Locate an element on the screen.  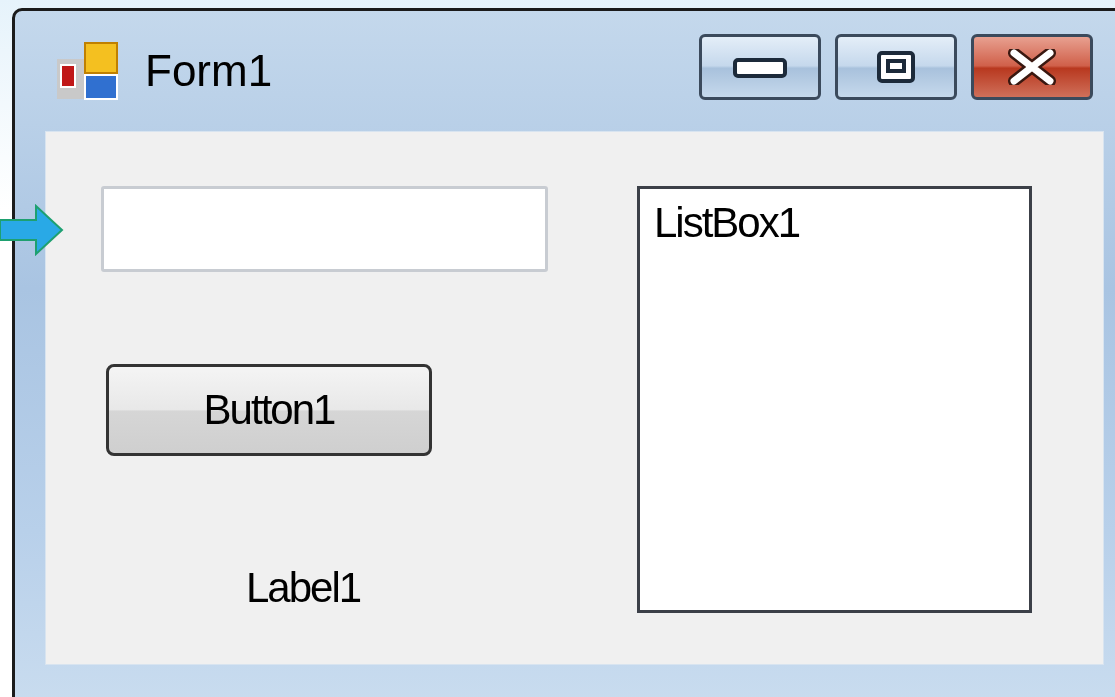
maximize-icon is located at coordinates (896, 67).